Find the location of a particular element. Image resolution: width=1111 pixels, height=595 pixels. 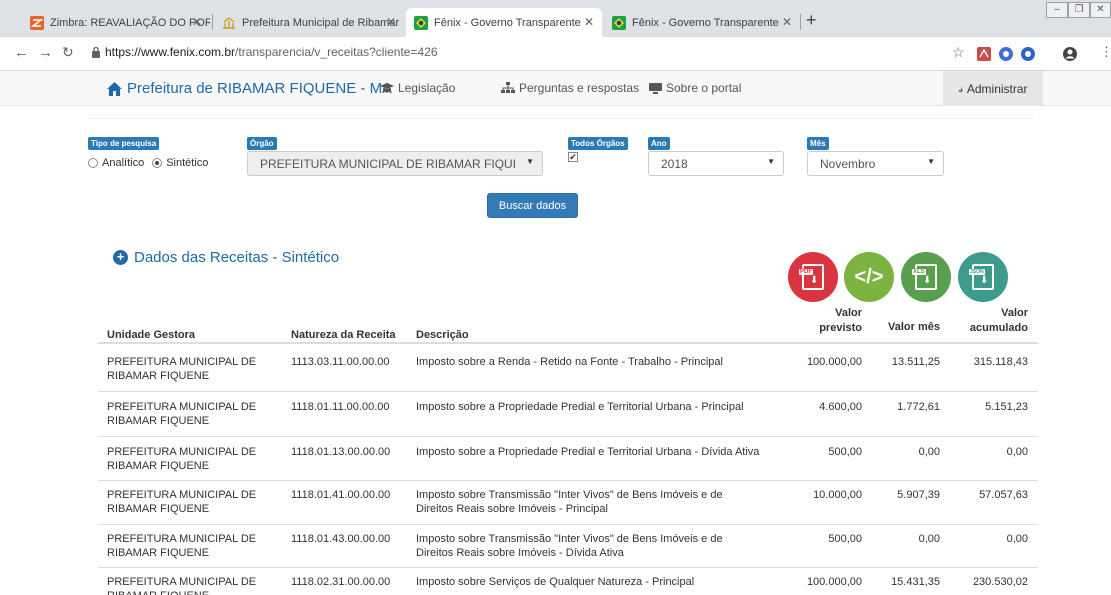

new-tab-button: + is located at coordinates (811, 20).